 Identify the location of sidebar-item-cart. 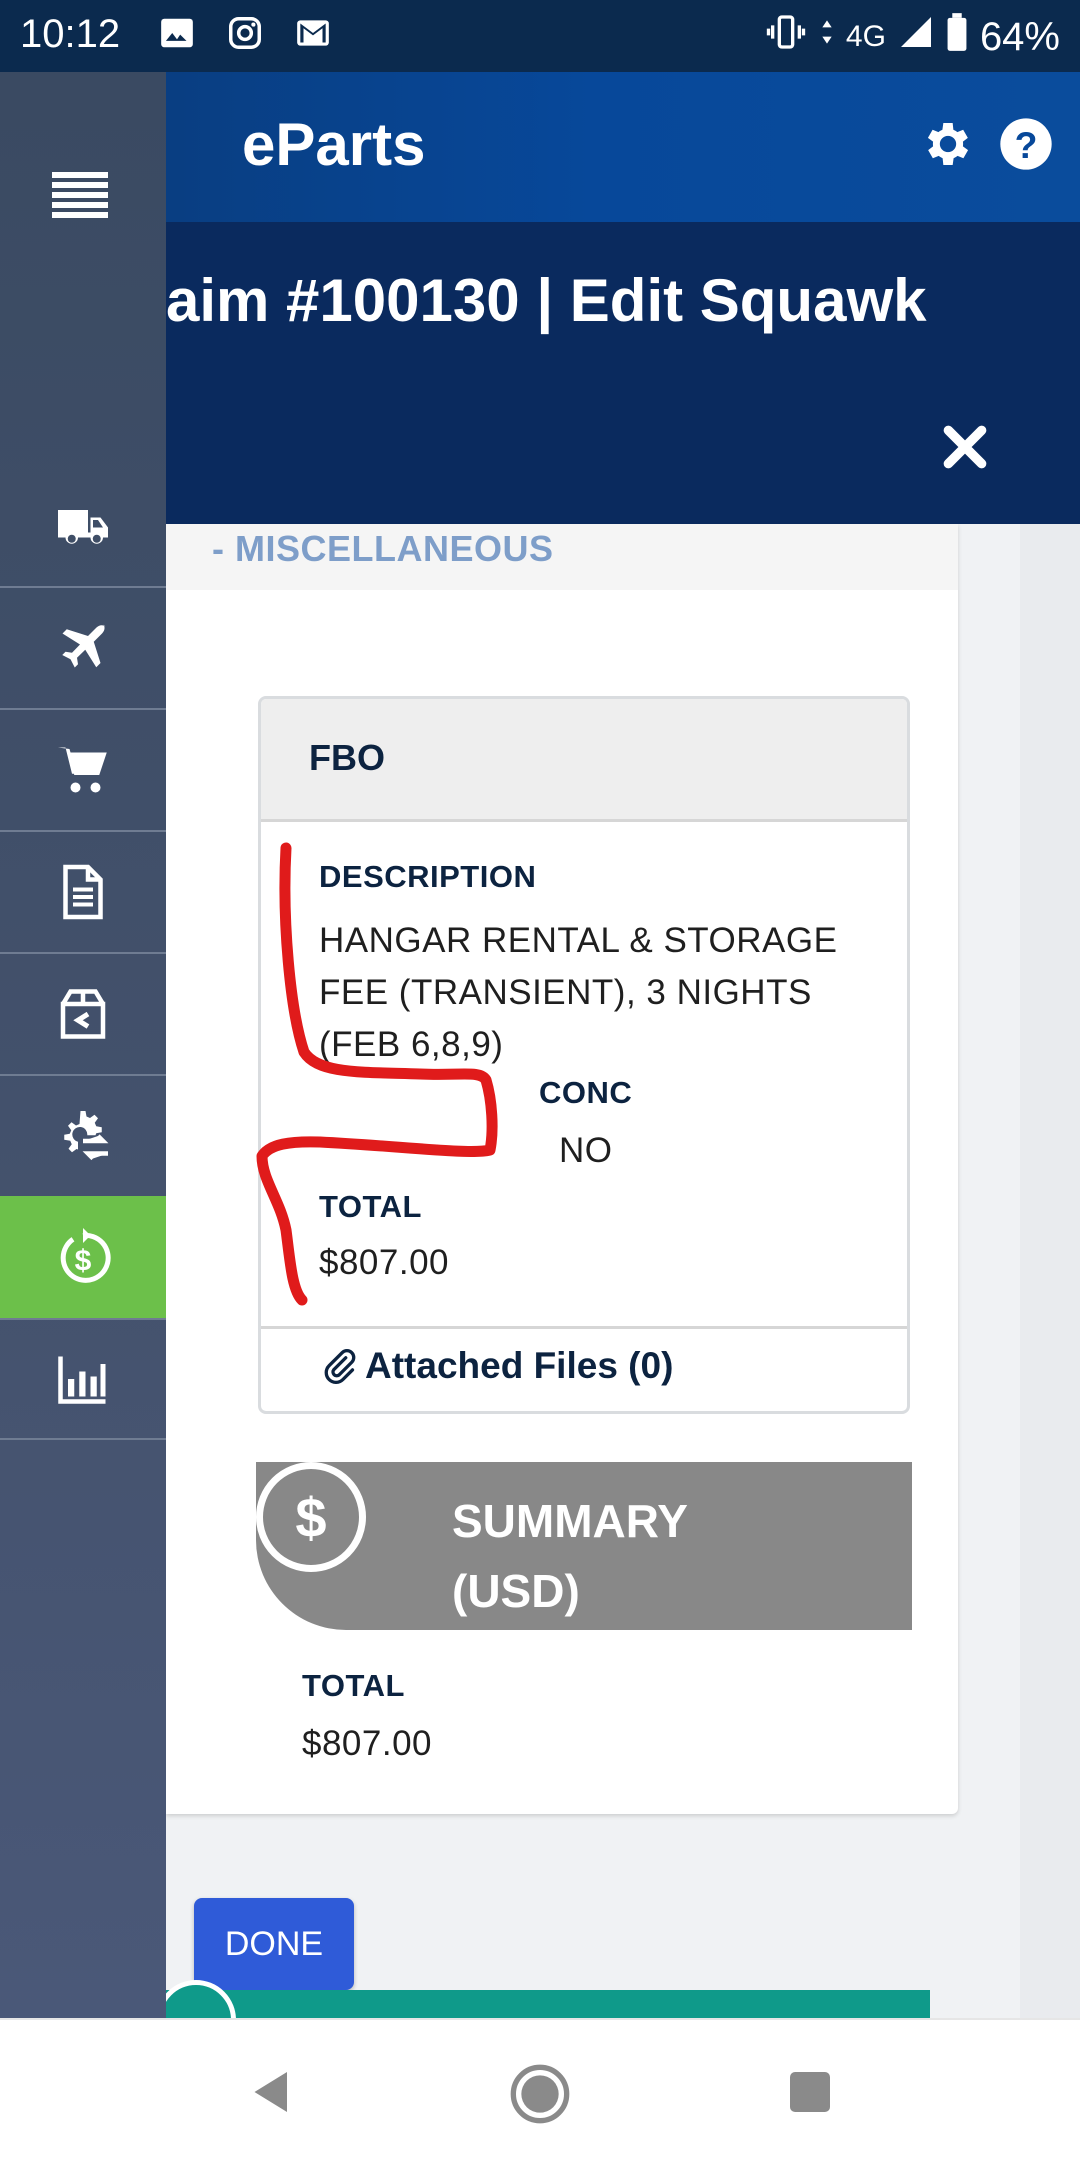
(83, 769).